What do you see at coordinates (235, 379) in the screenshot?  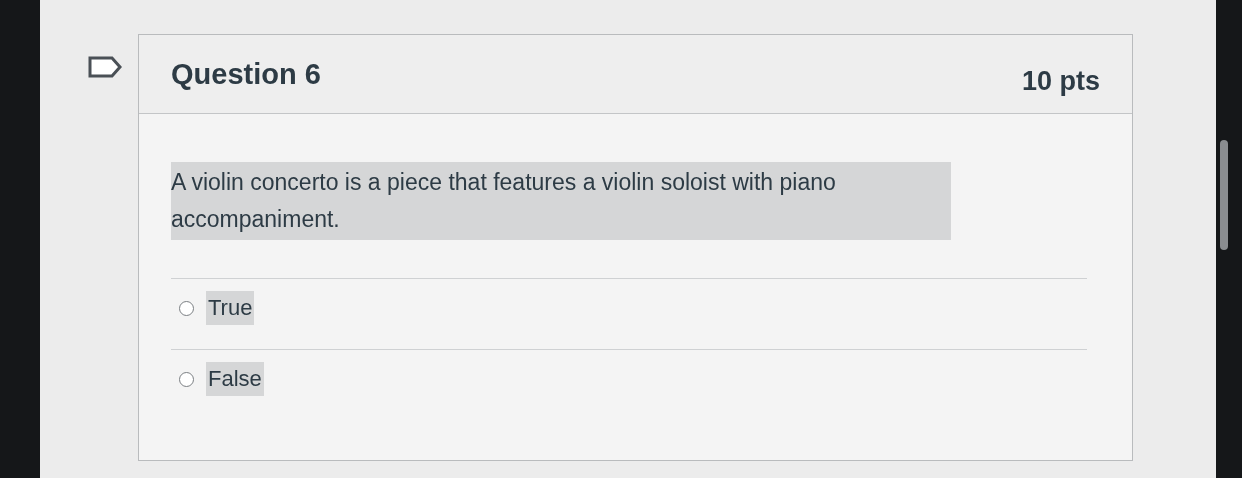 I see `answer-label: False` at bounding box center [235, 379].